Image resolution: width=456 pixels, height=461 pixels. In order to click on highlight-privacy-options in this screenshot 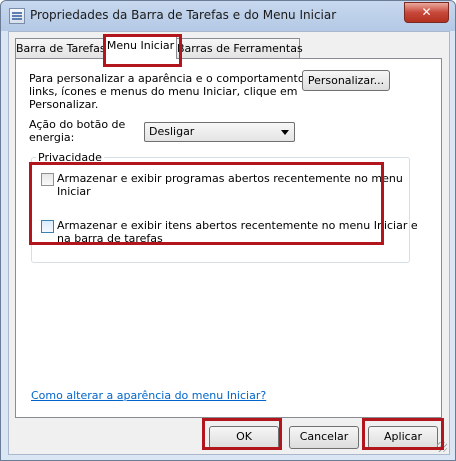, I will do `click(206, 203)`.